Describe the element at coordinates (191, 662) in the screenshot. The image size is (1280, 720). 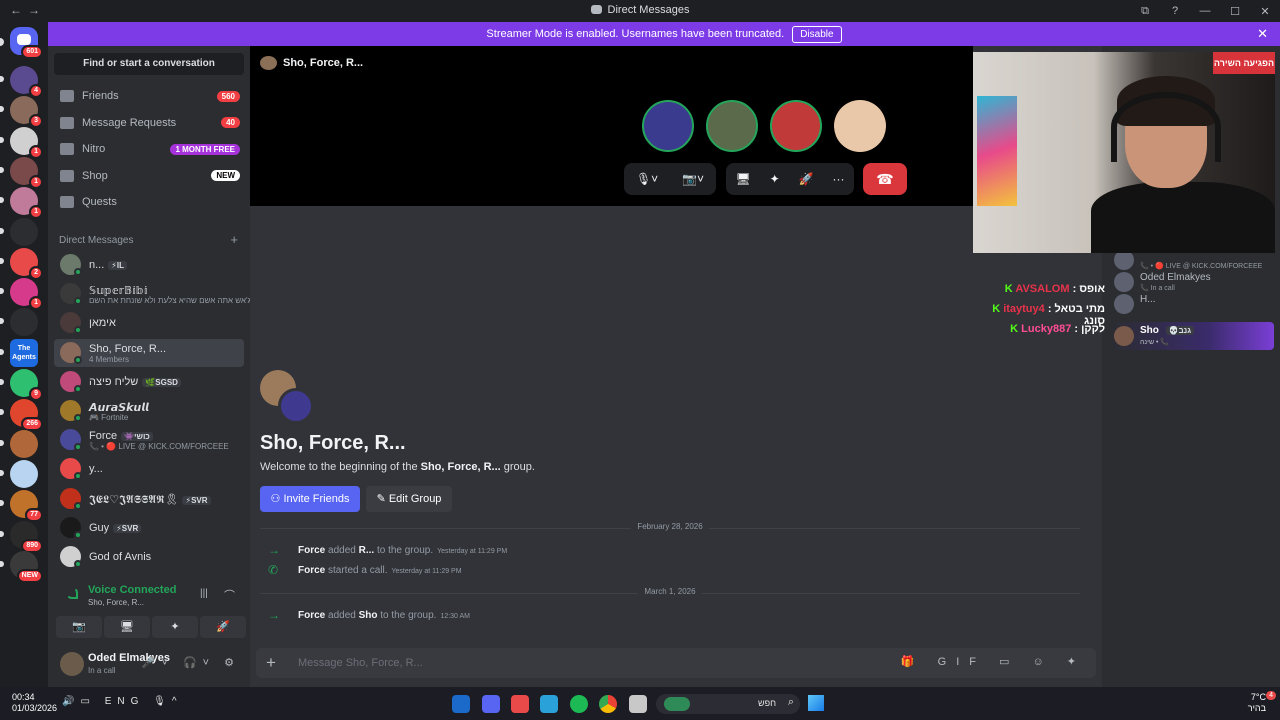
I see `user-controls: 🎤˅ 🎧˅ ⚙` at that location.